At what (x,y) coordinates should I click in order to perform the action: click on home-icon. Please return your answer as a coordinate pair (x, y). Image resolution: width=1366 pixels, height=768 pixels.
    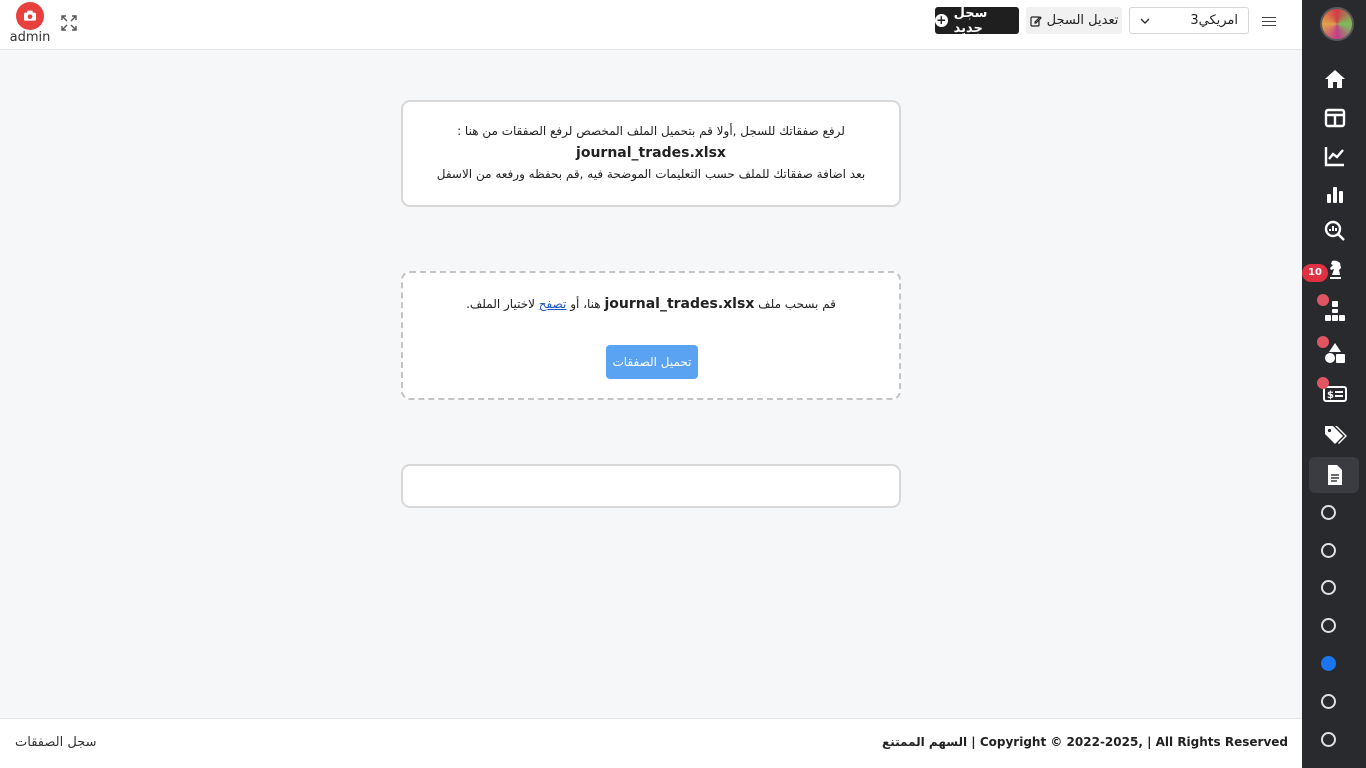
    Looking at the image, I should click on (1335, 79).